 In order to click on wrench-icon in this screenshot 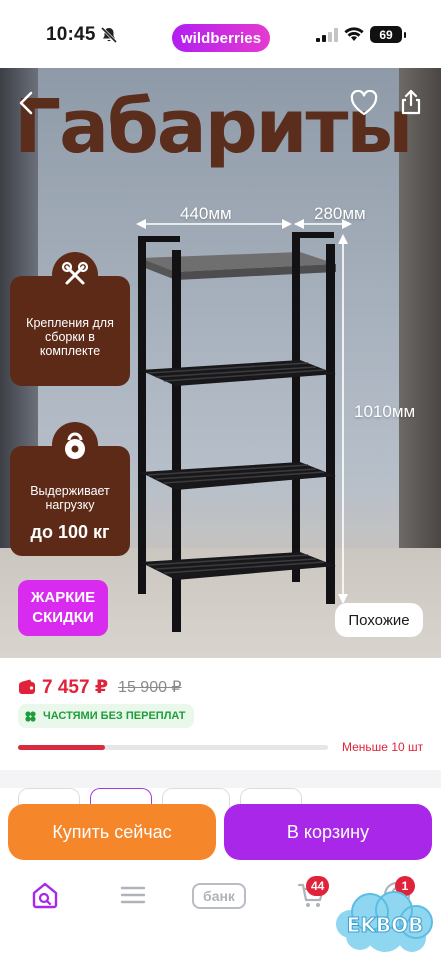, I will do `click(75, 275)`.